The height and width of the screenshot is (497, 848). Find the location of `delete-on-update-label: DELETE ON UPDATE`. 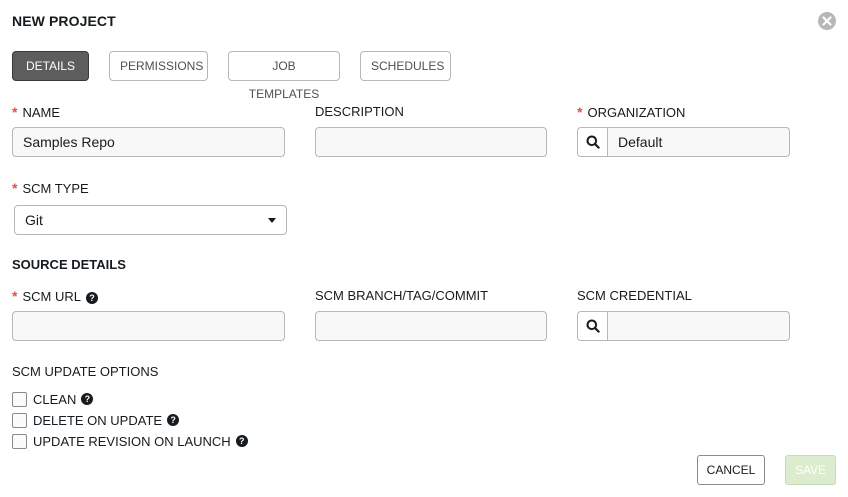

delete-on-update-label: DELETE ON UPDATE is located at coordinates (98, 420).